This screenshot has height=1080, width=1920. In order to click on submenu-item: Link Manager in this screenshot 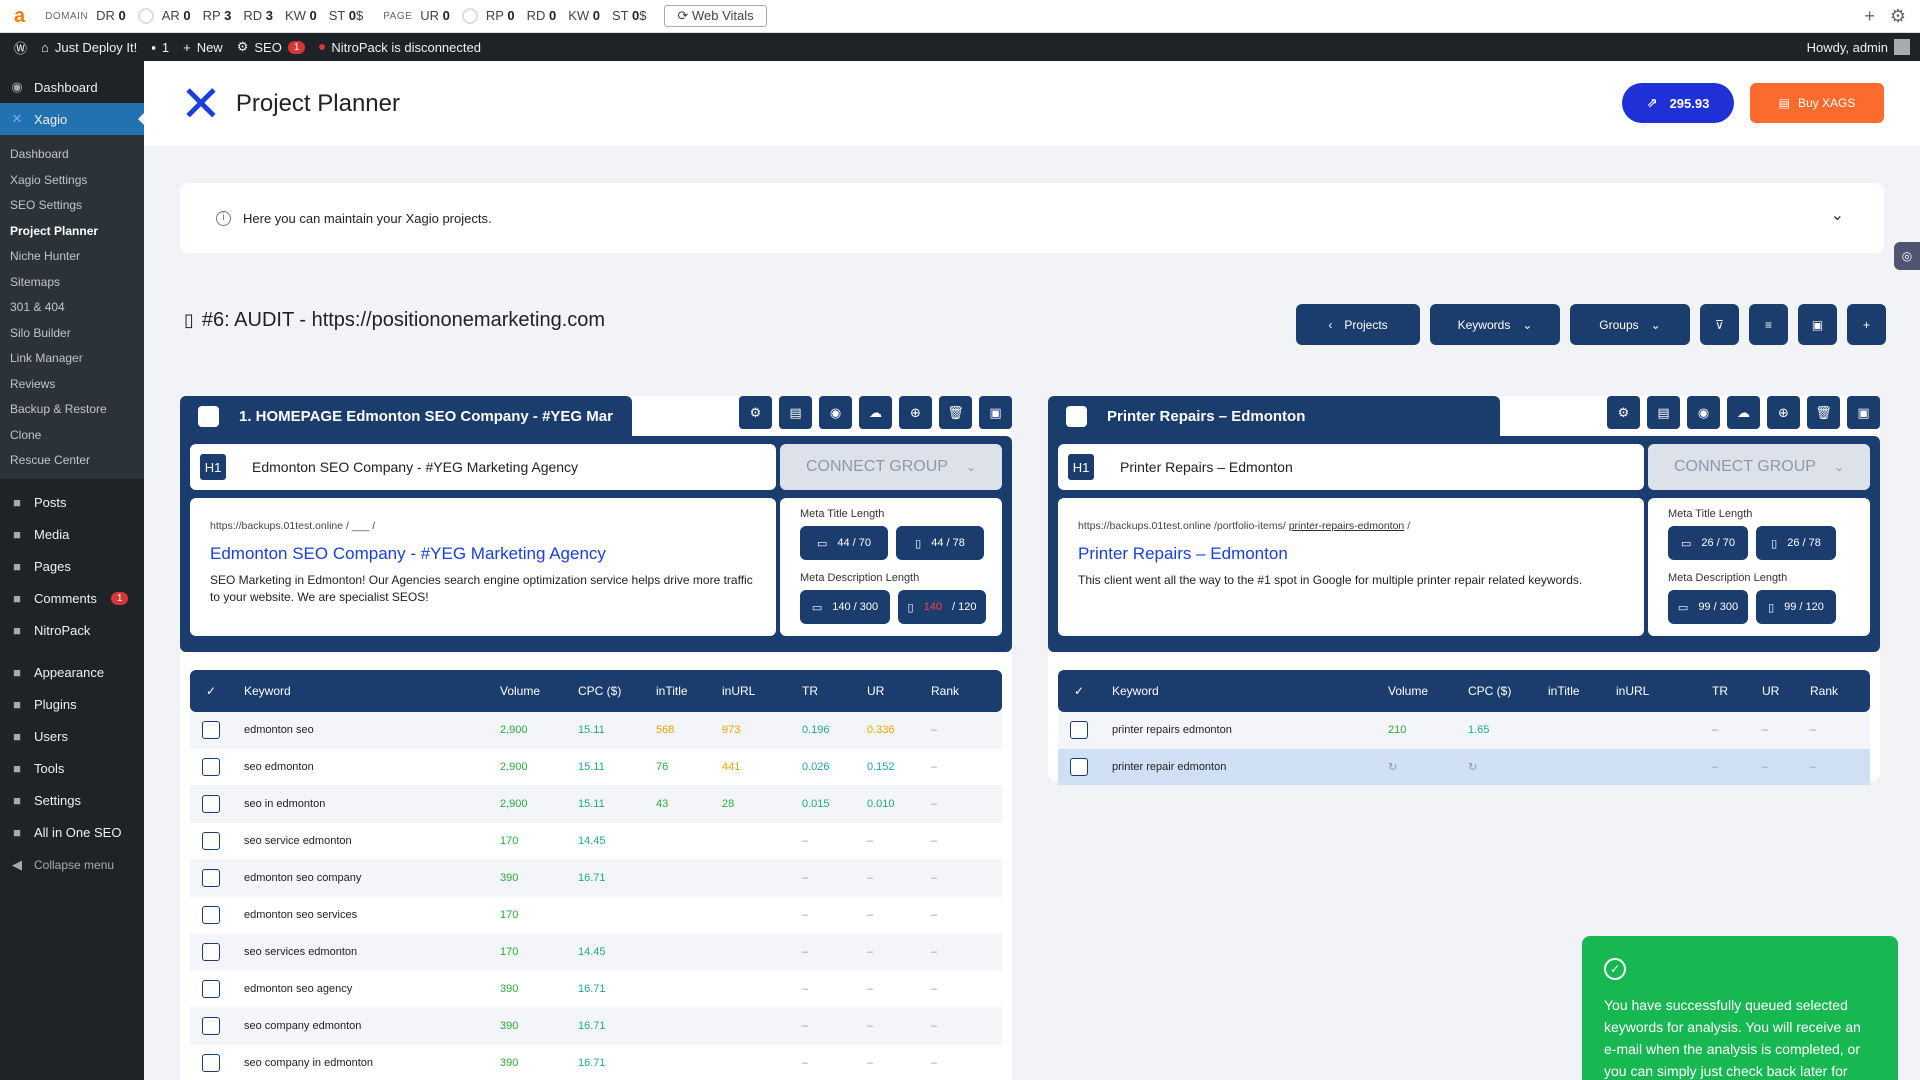, I will do `click(72, 358)`.